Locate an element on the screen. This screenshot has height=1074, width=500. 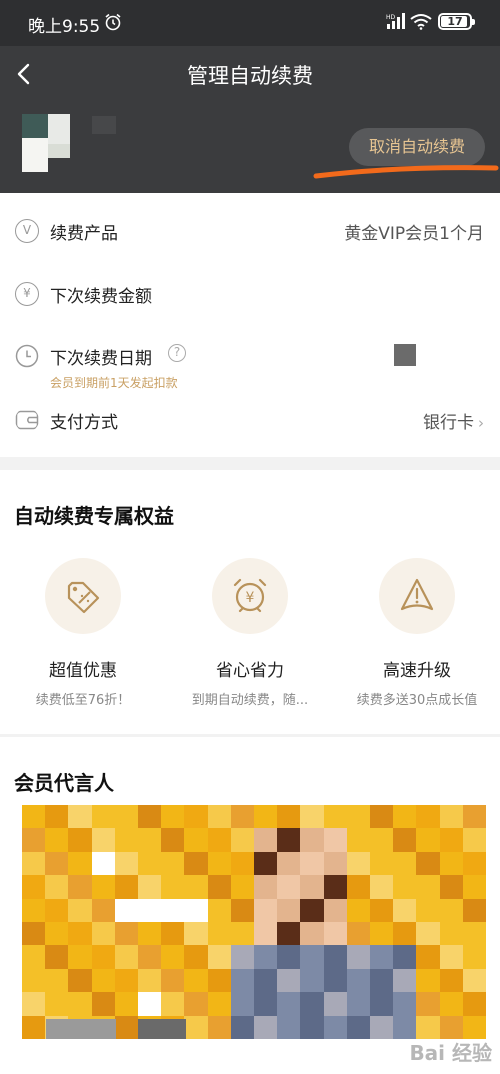
status-bar: 晚上9:55 HD 17 is located at coordinates (250, 23).